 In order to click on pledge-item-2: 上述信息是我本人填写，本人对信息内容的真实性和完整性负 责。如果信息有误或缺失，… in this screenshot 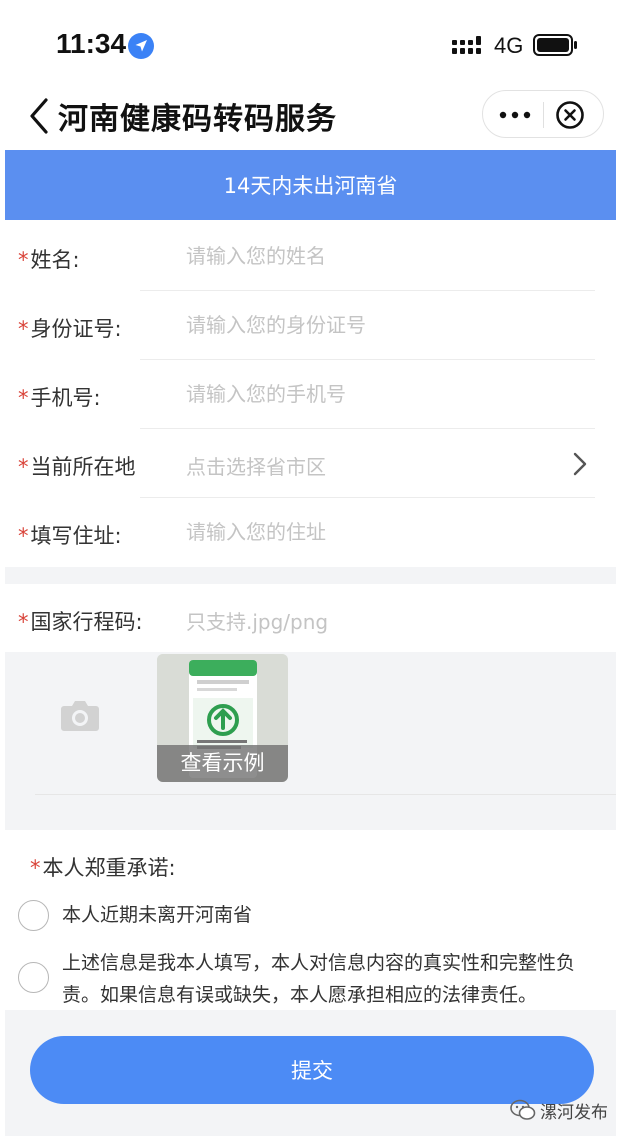, I will do `click(309, 981)`.